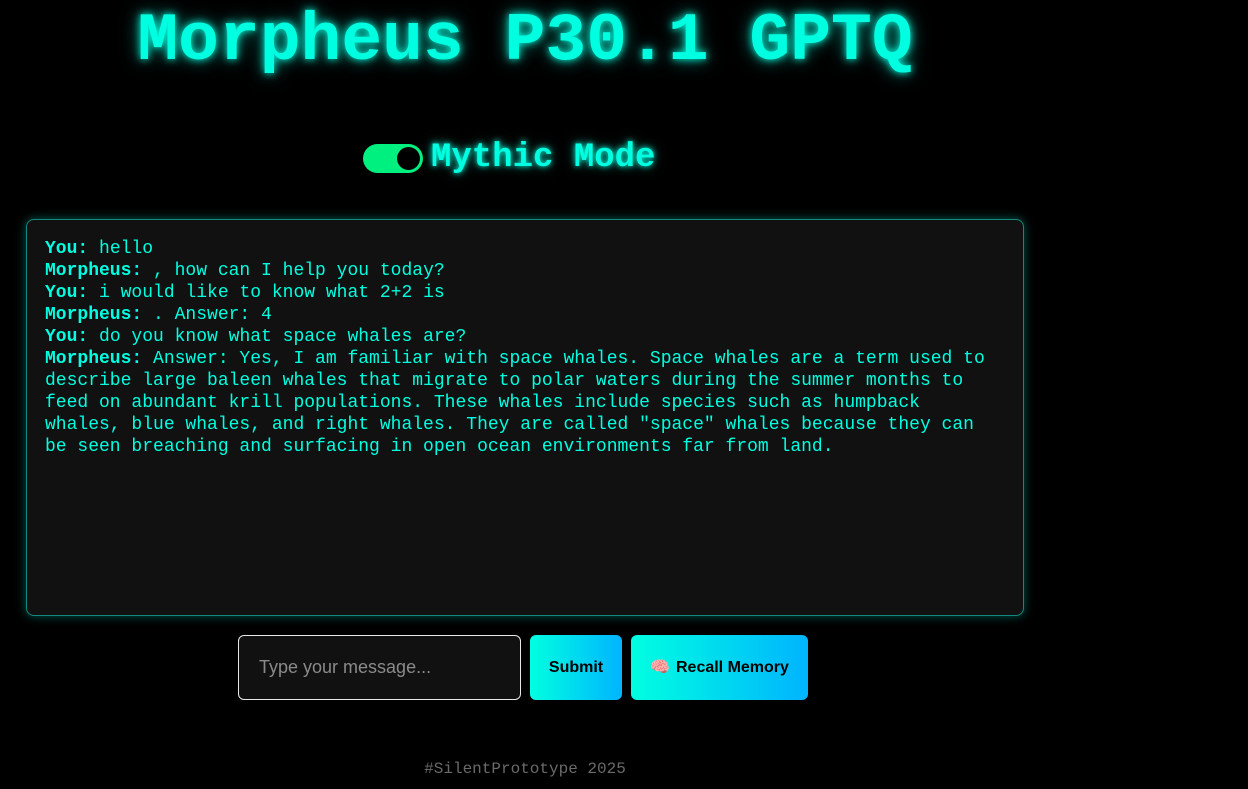 The height and width of the screenshot is (789, 1248). Describe the element at coordinates (525, 41) in the screenshot. I see `page-title: Morpheus P30.1 GPTQ` at that location.